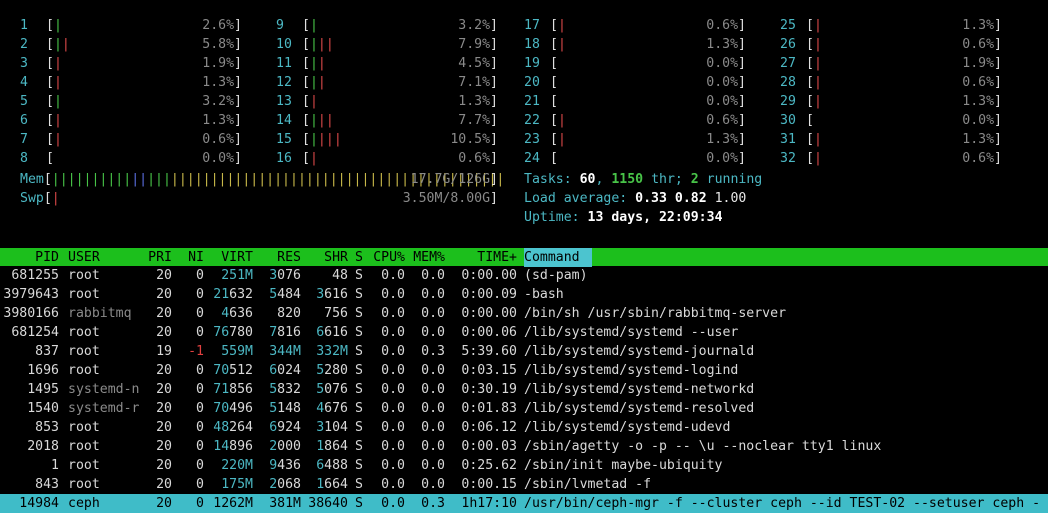 This screenshot has height=513, width=1048. Describe the element at coordinates (218, 63) in the screenshot. I see `cpu-percent: 1.9%` at that location.